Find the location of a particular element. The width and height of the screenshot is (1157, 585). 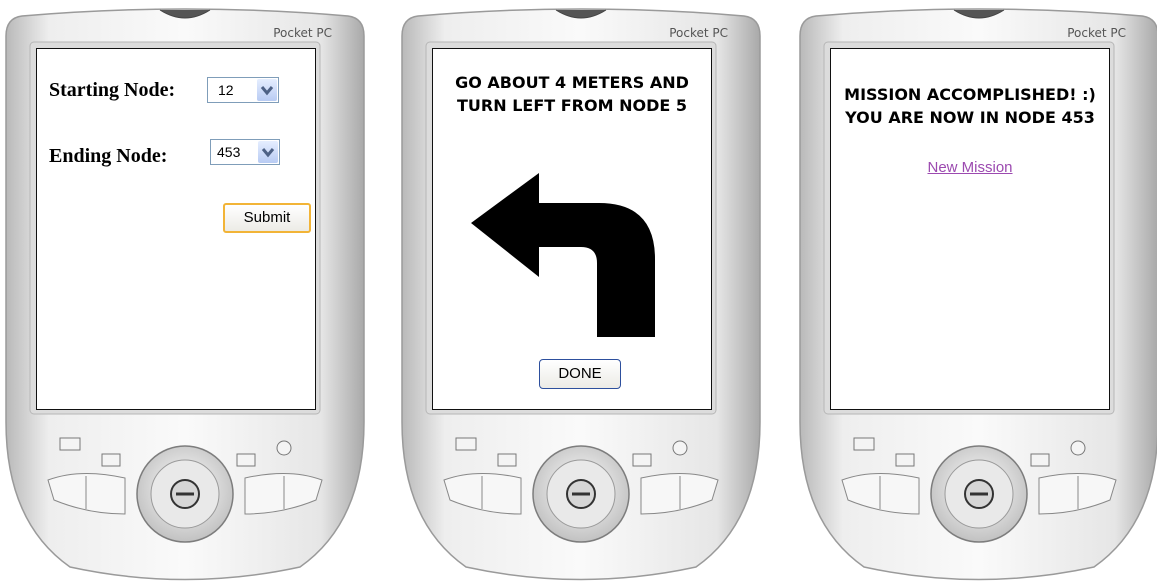

starting-node-value: 12 is located at coordinates (226, 90).